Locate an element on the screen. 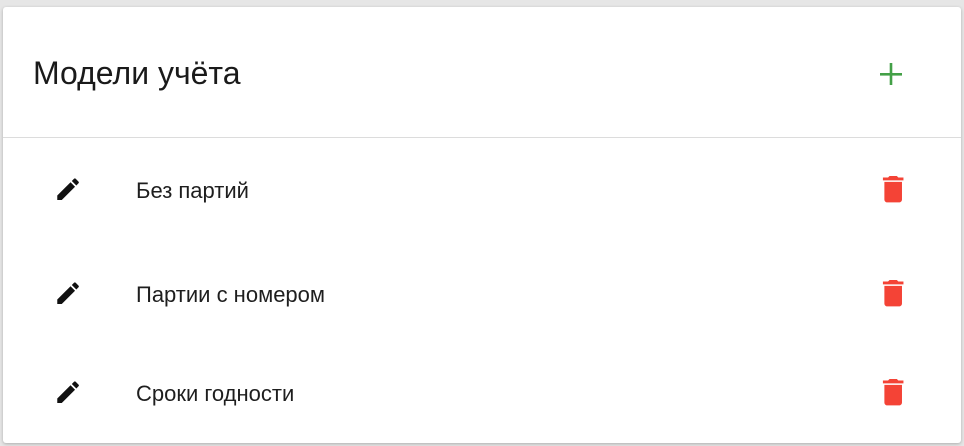 The image size is (964, 446). list-item-label: Без партий is located at coordinates (192, 190).